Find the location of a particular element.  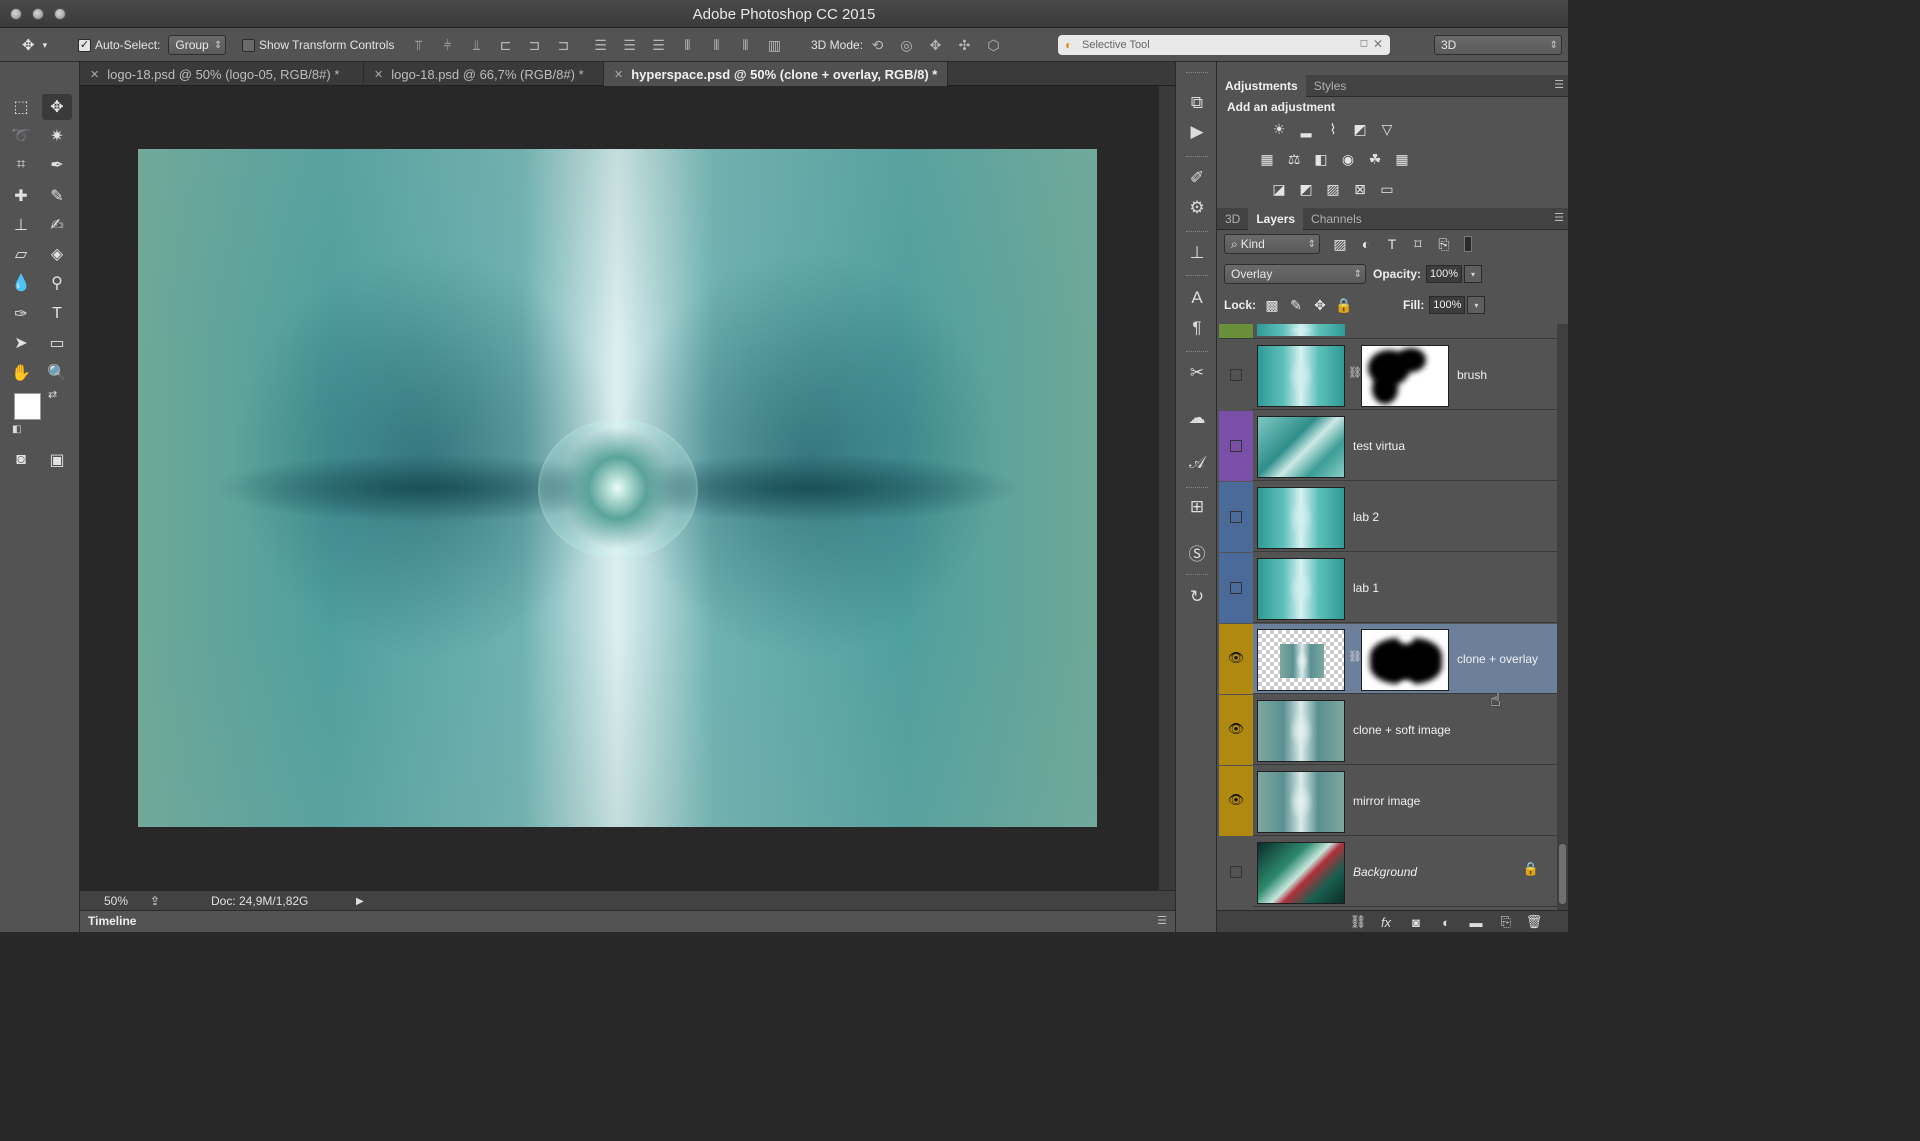

hand-tool-icon: ✋ is located at coordinates (21, 373).